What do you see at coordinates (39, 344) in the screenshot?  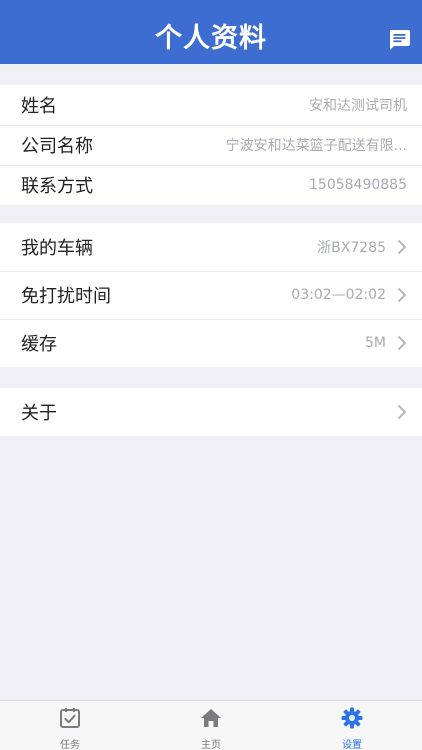 I see `cache-label: 缓存` at bounding box center [39, 344].